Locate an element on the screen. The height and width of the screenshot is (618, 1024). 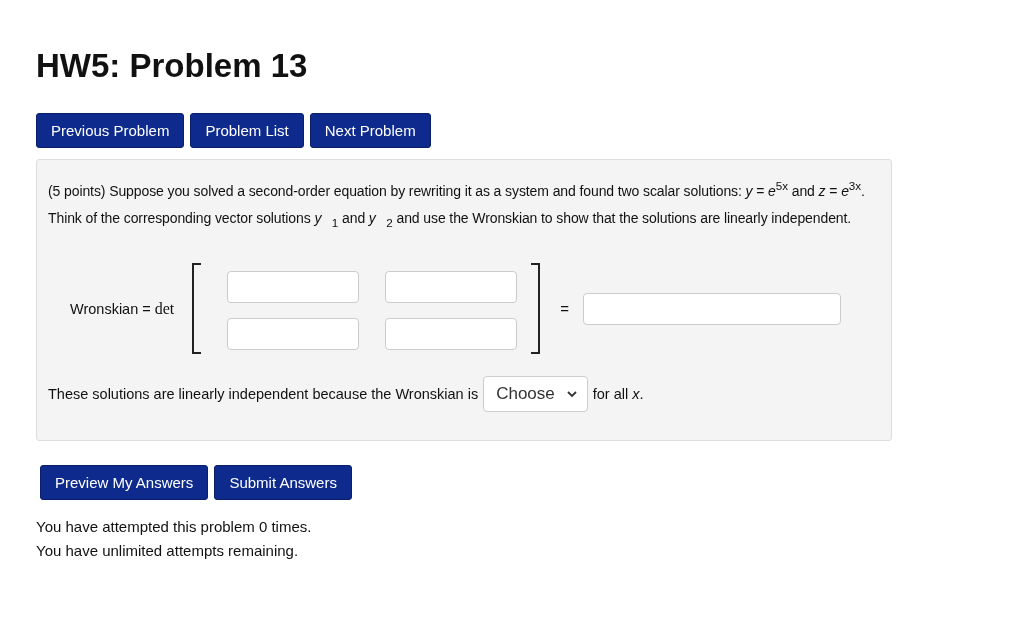
choose-dropdown: Choose is located at coordinates (535, 394).